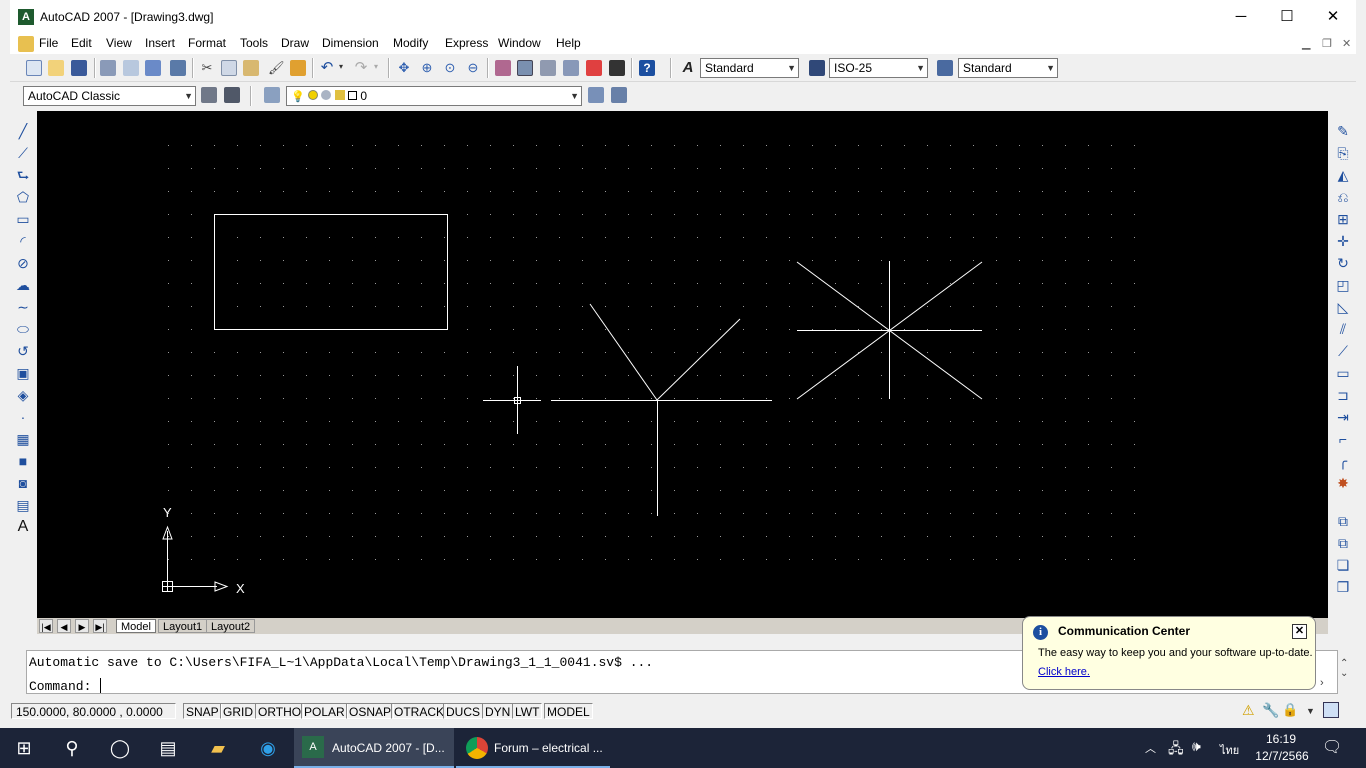 This screenshot has height=768, width=1366. What do you see at coordinates (1270, 710) in the screenshot?
I see `wrench-icon: 🔧` at bounding box center [1270, 710].